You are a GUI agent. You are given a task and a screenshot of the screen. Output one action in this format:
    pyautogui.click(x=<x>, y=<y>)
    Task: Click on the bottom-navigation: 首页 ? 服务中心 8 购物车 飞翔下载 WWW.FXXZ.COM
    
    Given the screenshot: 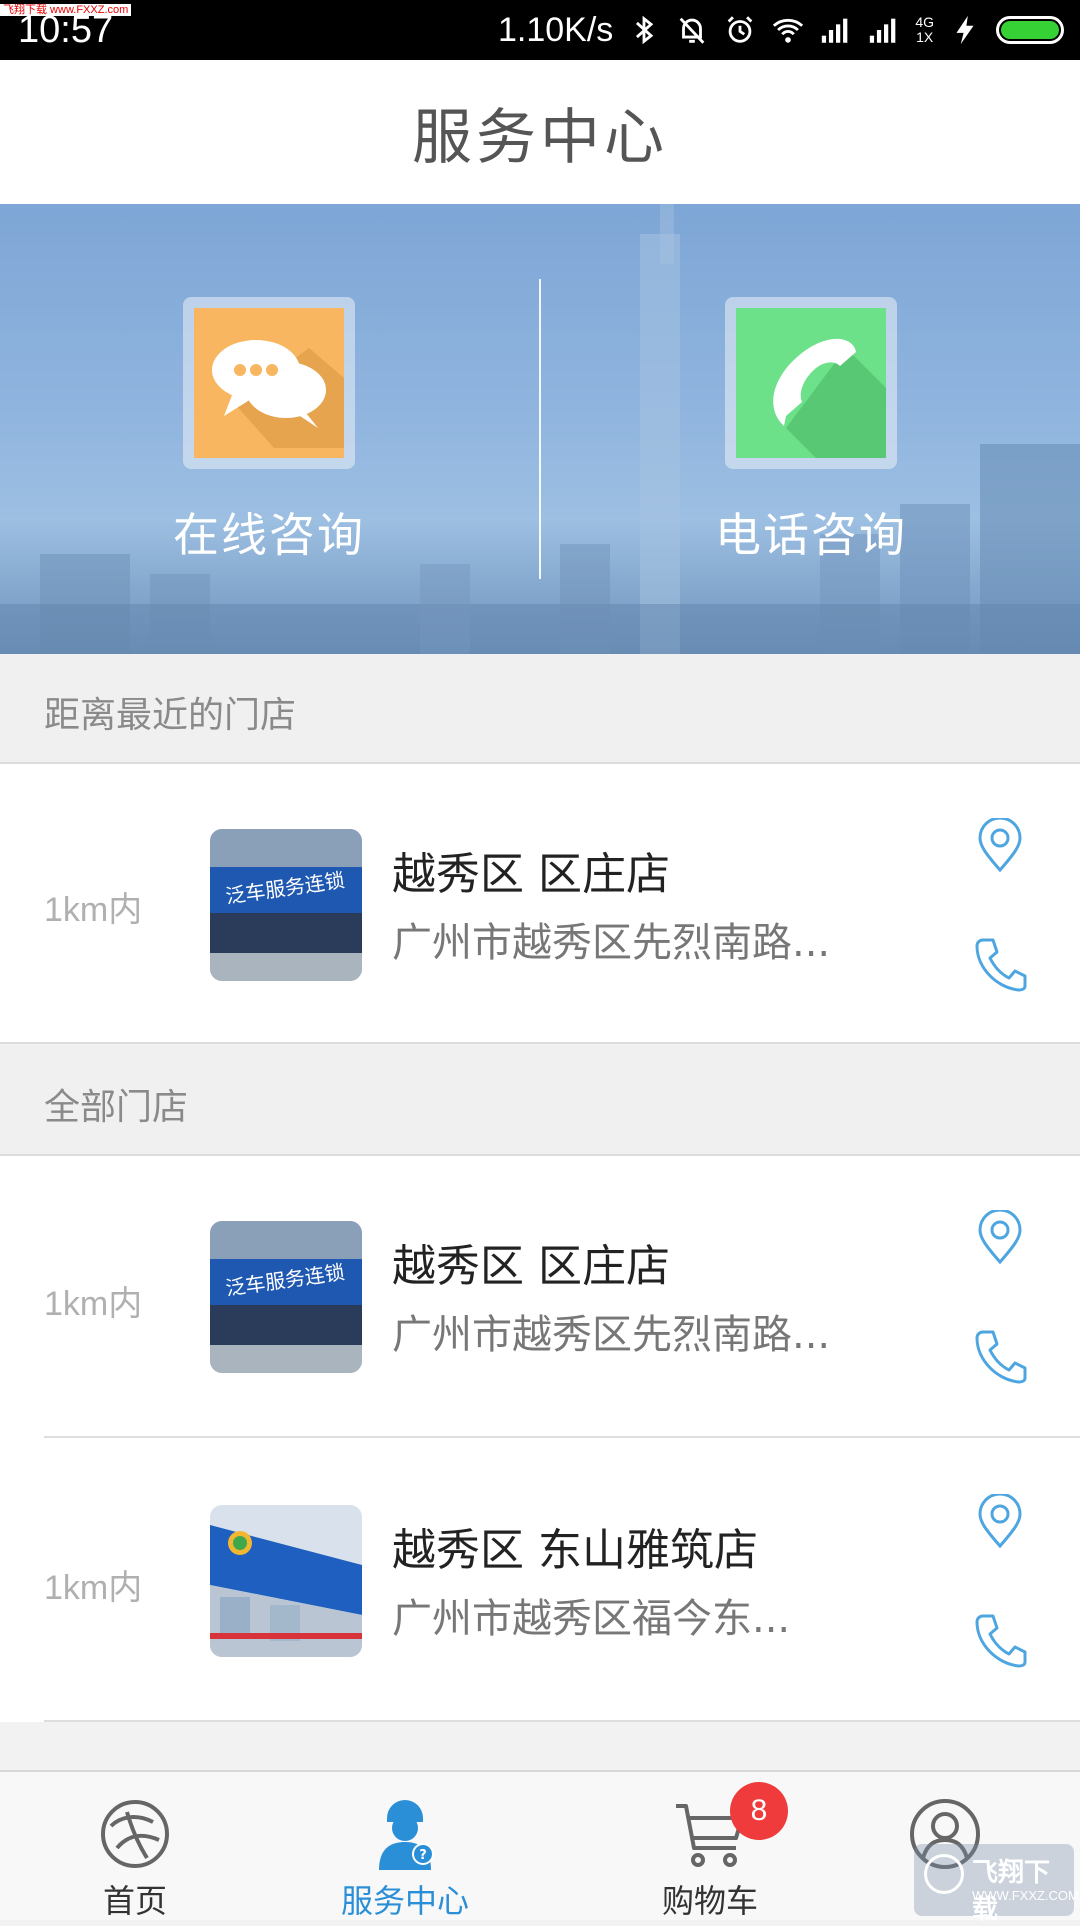 What is the action you would take?
    pyautogui.click(x=540, y=1847)
    